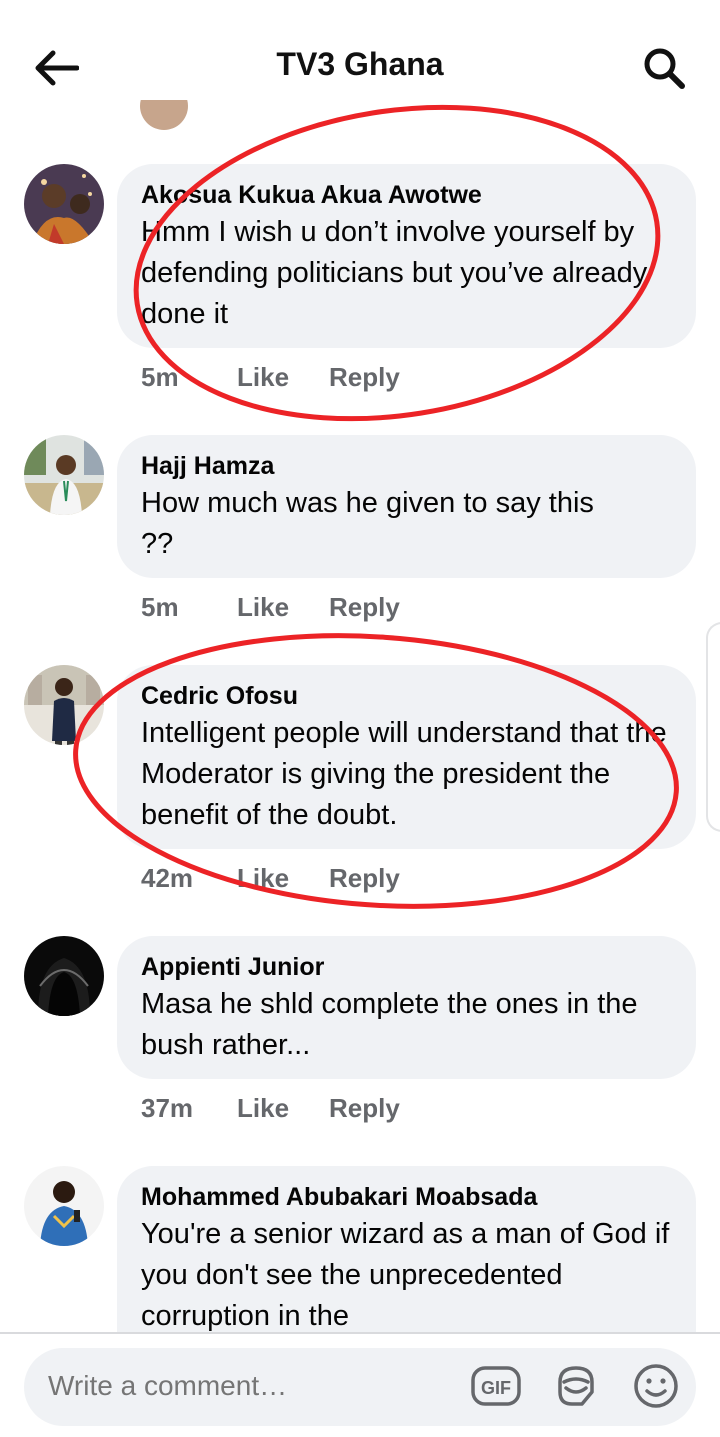 This screenshot has width=720, height=1437. I want to click on comment-author: Appienti Junior, so click(406, 967).